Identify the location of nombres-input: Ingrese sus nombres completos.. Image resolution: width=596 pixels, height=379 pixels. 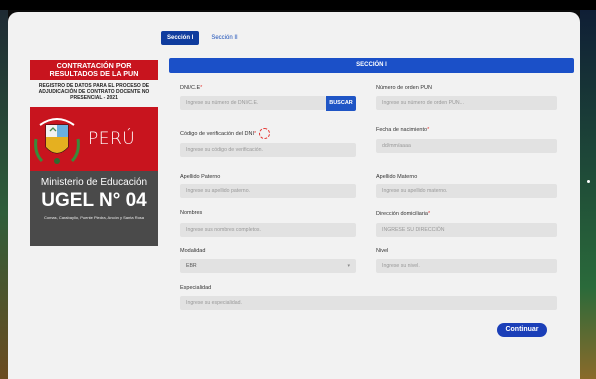
(268, 230).